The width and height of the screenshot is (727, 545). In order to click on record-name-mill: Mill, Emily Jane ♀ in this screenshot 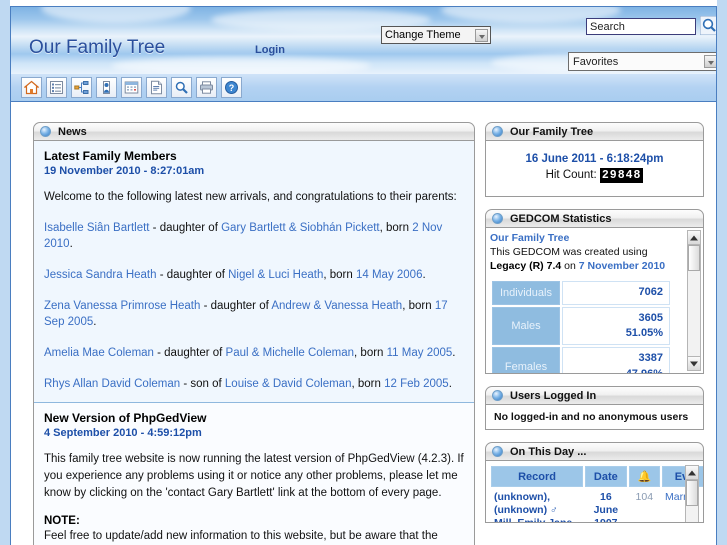, I will do `click(537, 519)`.